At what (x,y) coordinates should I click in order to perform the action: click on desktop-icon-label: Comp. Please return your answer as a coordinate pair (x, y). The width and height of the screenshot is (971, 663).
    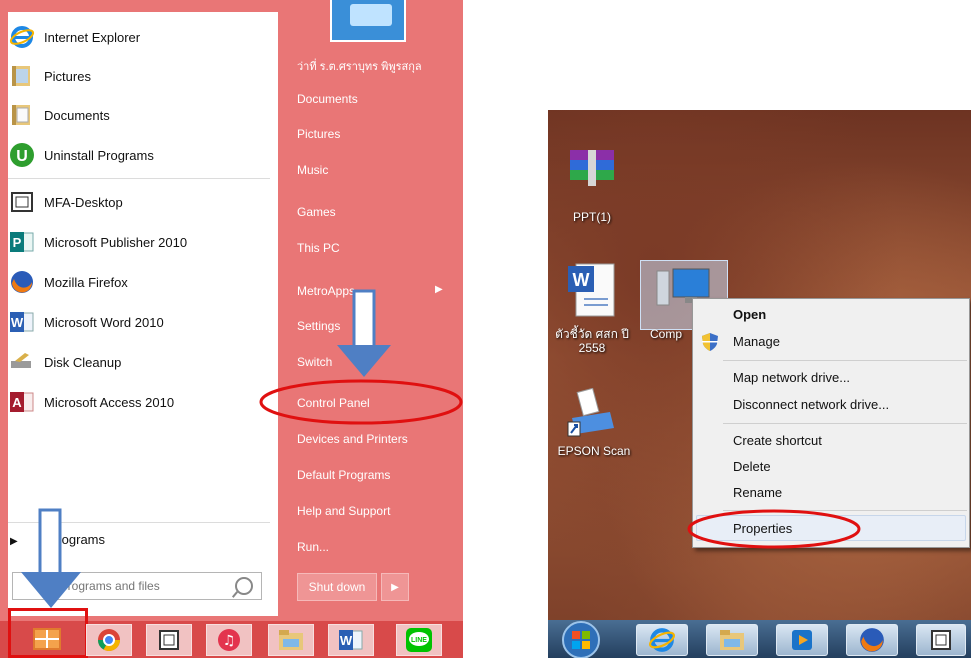
    Looking at the image, I should click on (666, 334).